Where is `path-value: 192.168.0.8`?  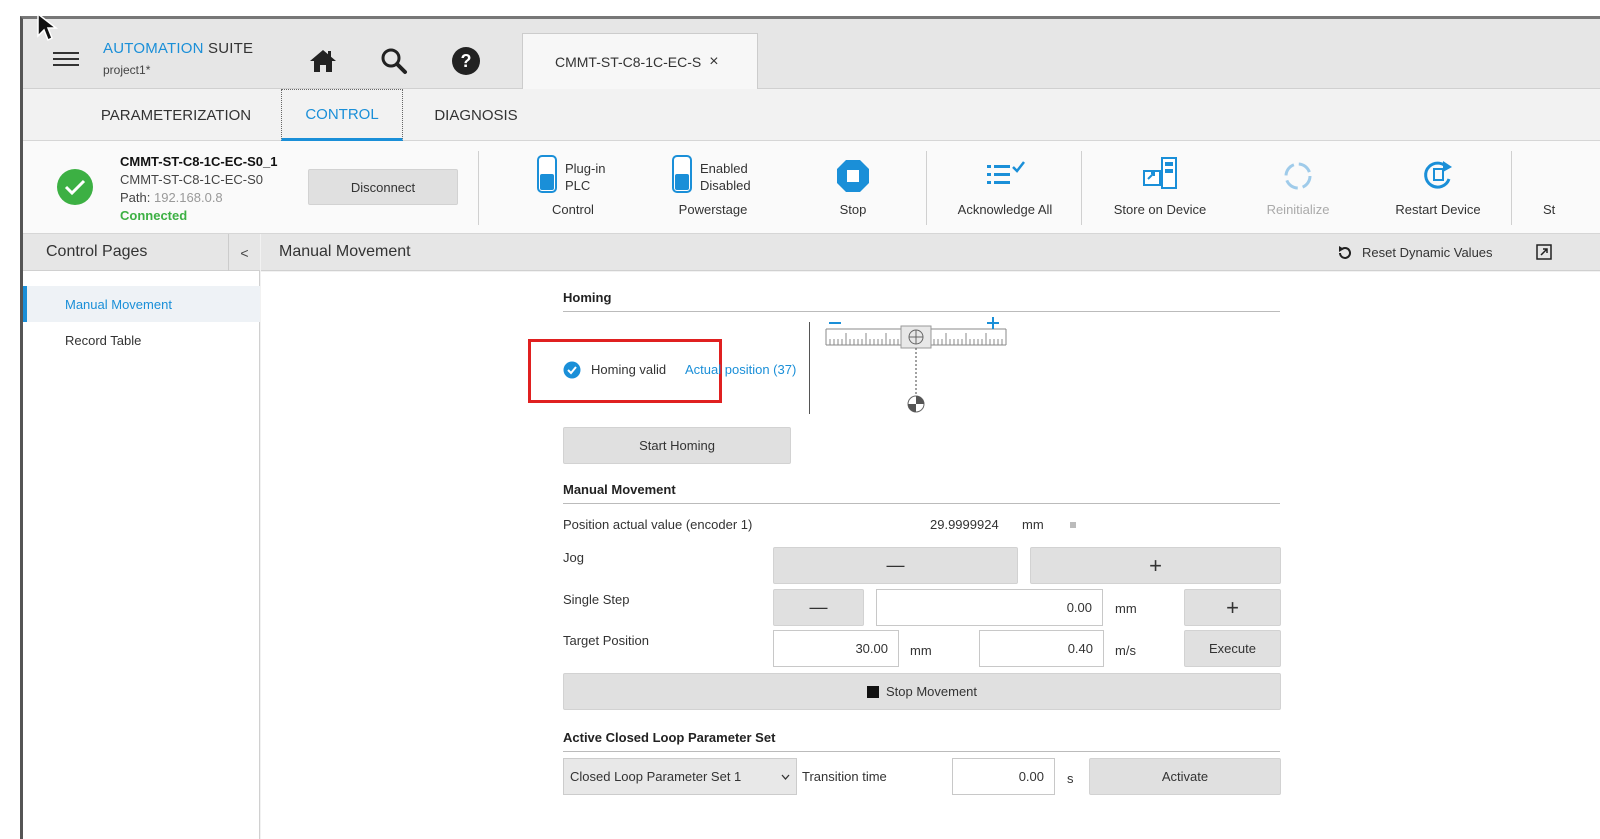
path-value: 192.168.0.8 is located at coordinates (188, 197).